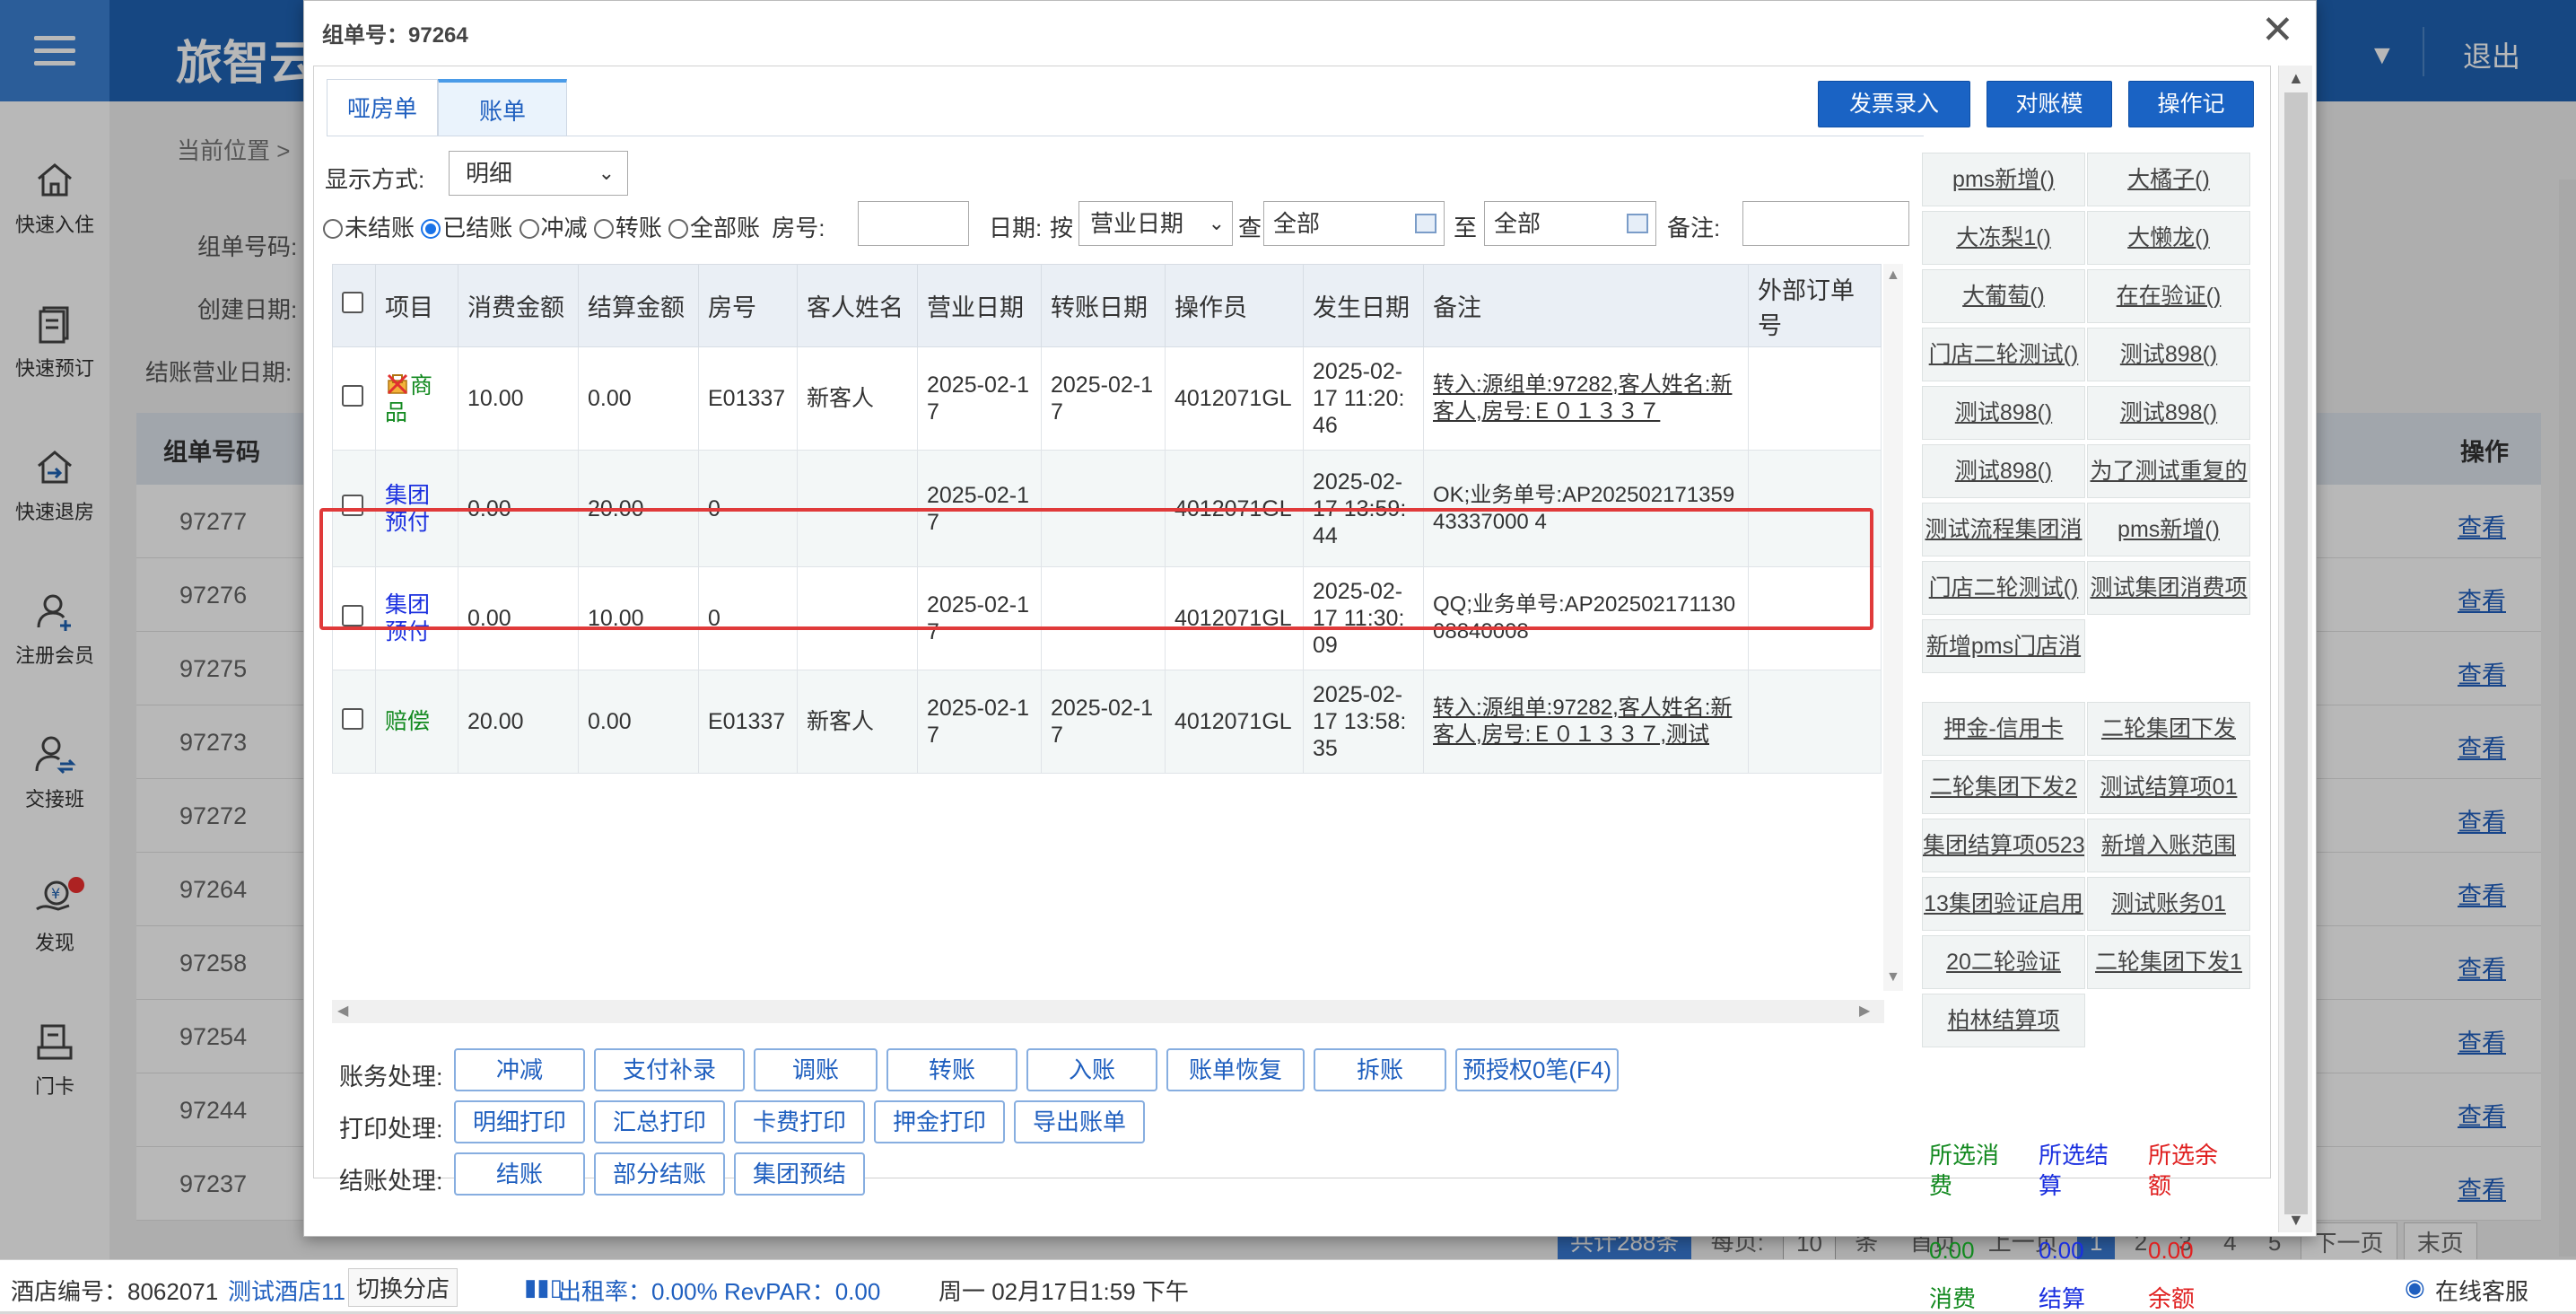 This screenshot has width=2576, height=1314. Describe the element at coordinates (2296, 653) in the screenshot. I see `scroll-thumb` at that location.